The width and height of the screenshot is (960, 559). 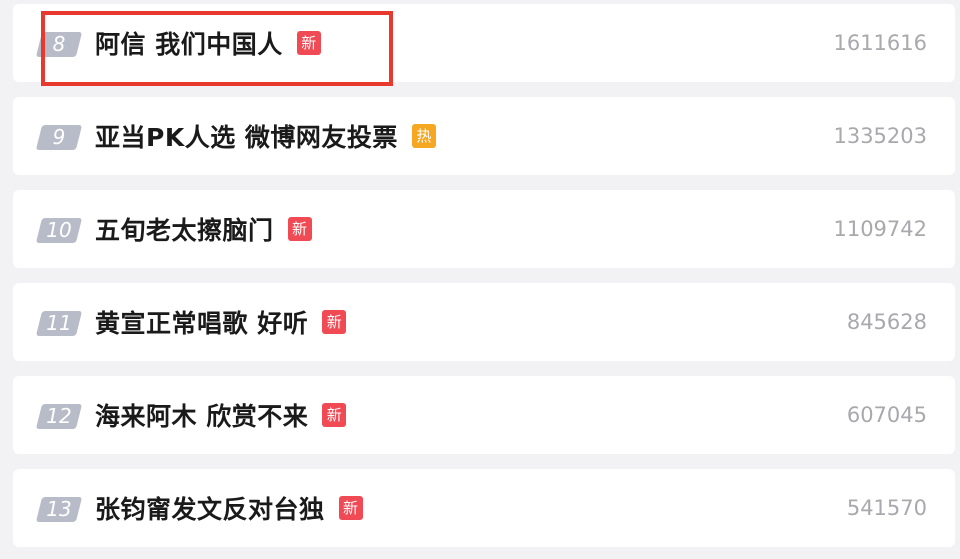 I want to click on heat-count: 607045, so click(x=886, y=415).